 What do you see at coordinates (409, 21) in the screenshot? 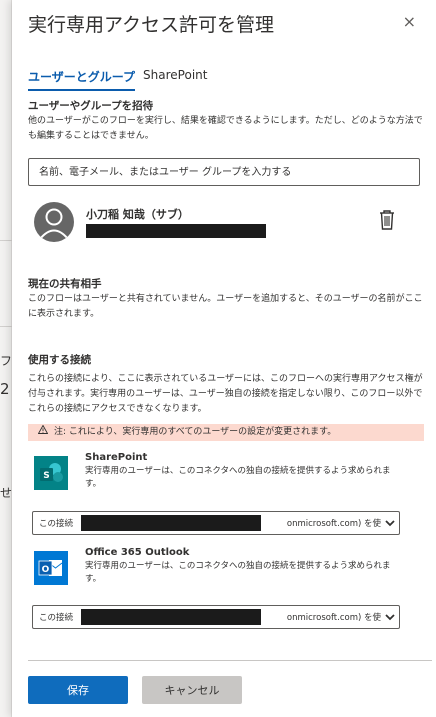
I see `close-icon: ×` at bounding box center [409, 21].